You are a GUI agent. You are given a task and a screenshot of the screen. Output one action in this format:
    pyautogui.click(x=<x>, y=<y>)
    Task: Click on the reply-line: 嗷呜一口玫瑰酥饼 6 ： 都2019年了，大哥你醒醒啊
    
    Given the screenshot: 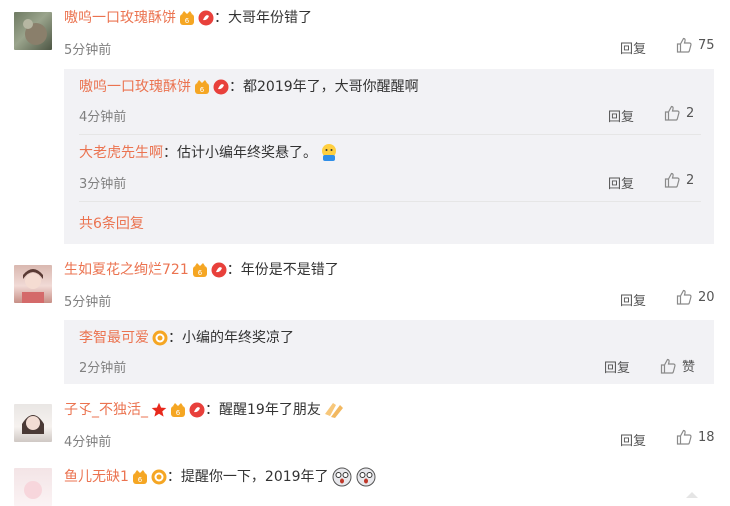 What is the action you would take?
    pyautogui.click(x=249, y=87)
    